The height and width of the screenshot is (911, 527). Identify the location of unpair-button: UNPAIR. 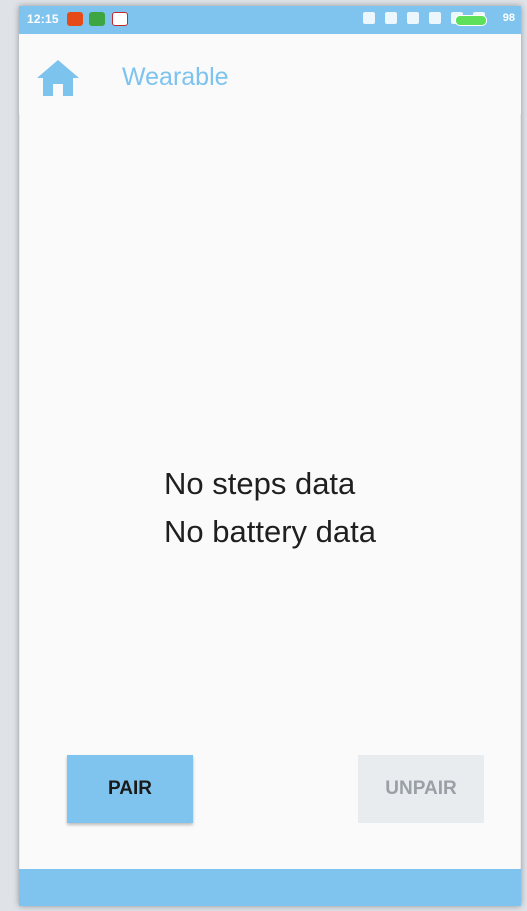
(421, 789).